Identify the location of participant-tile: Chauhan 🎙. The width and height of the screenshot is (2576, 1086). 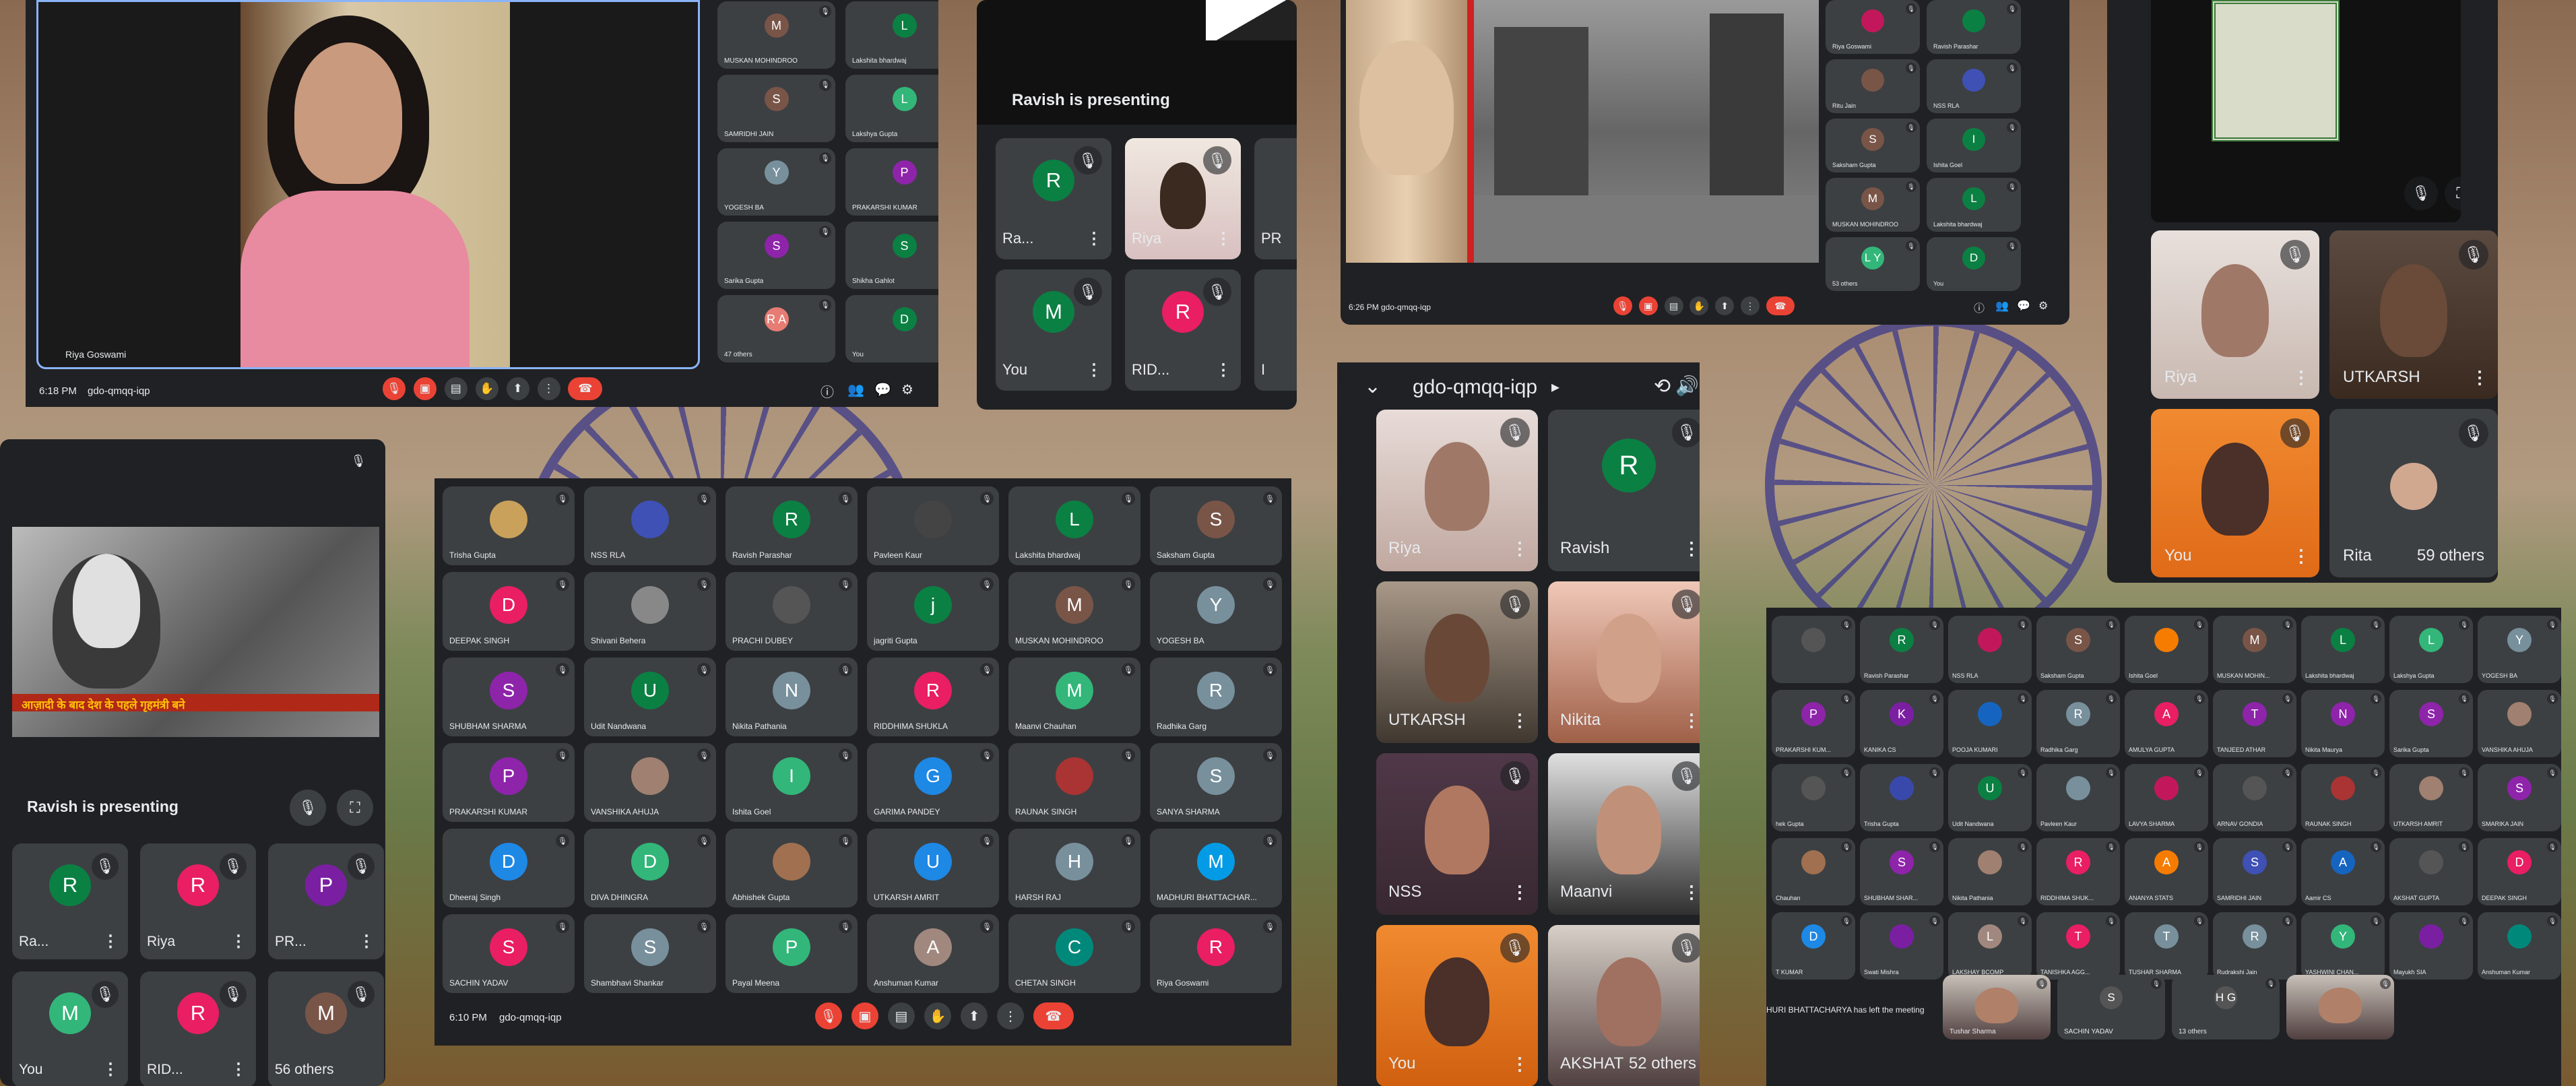
(1813, 871).